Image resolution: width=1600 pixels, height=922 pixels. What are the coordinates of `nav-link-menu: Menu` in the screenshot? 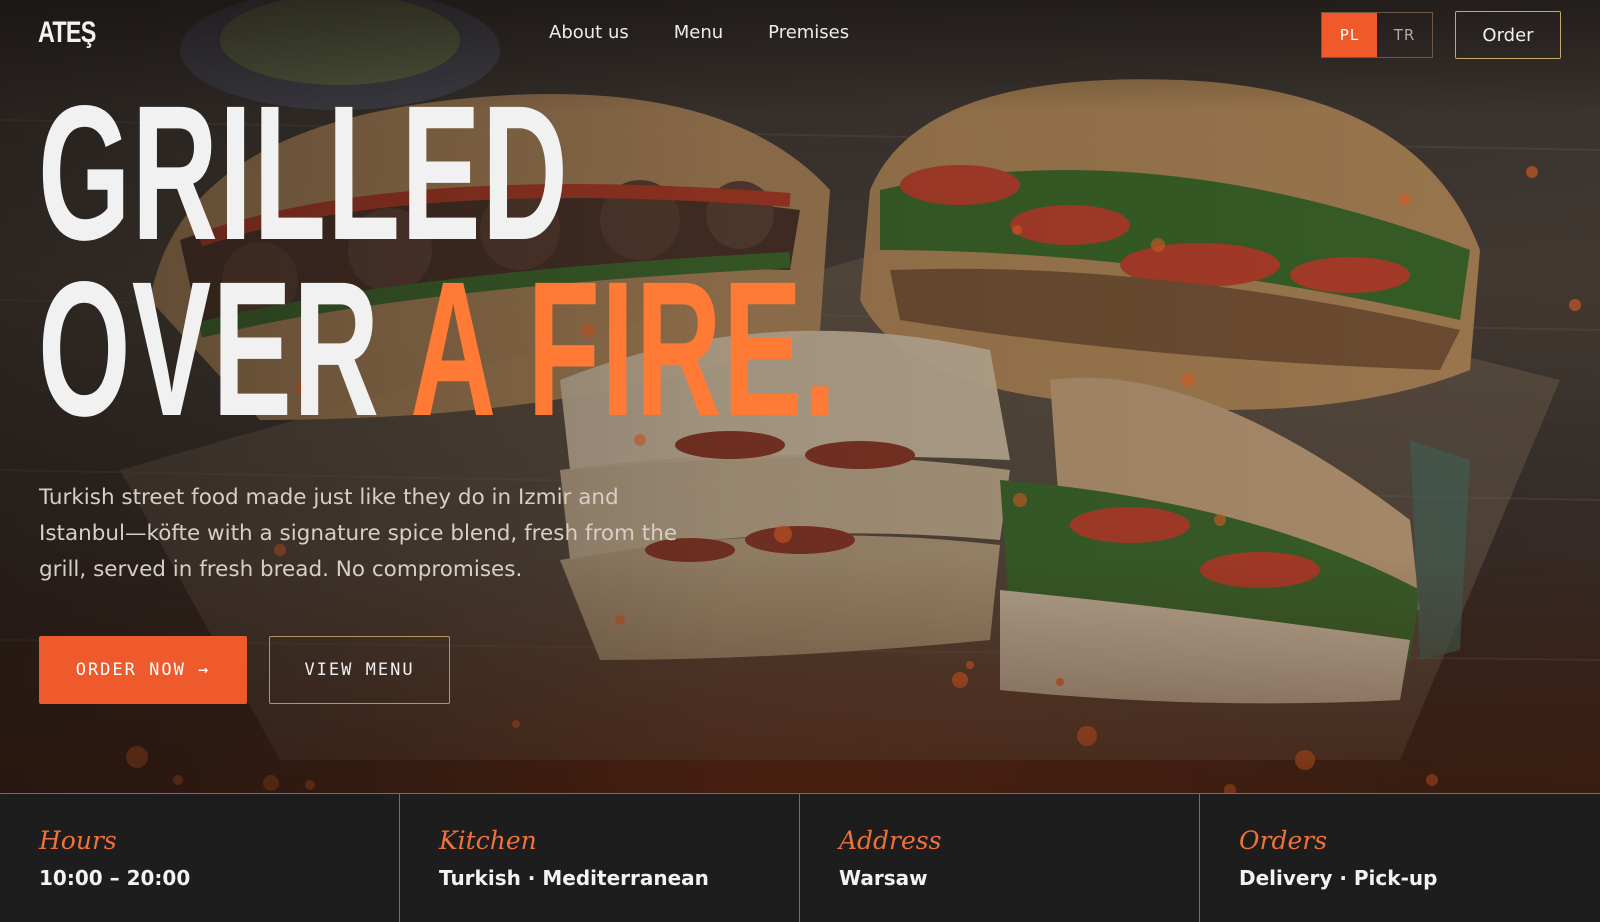 It's located at (698, 32).